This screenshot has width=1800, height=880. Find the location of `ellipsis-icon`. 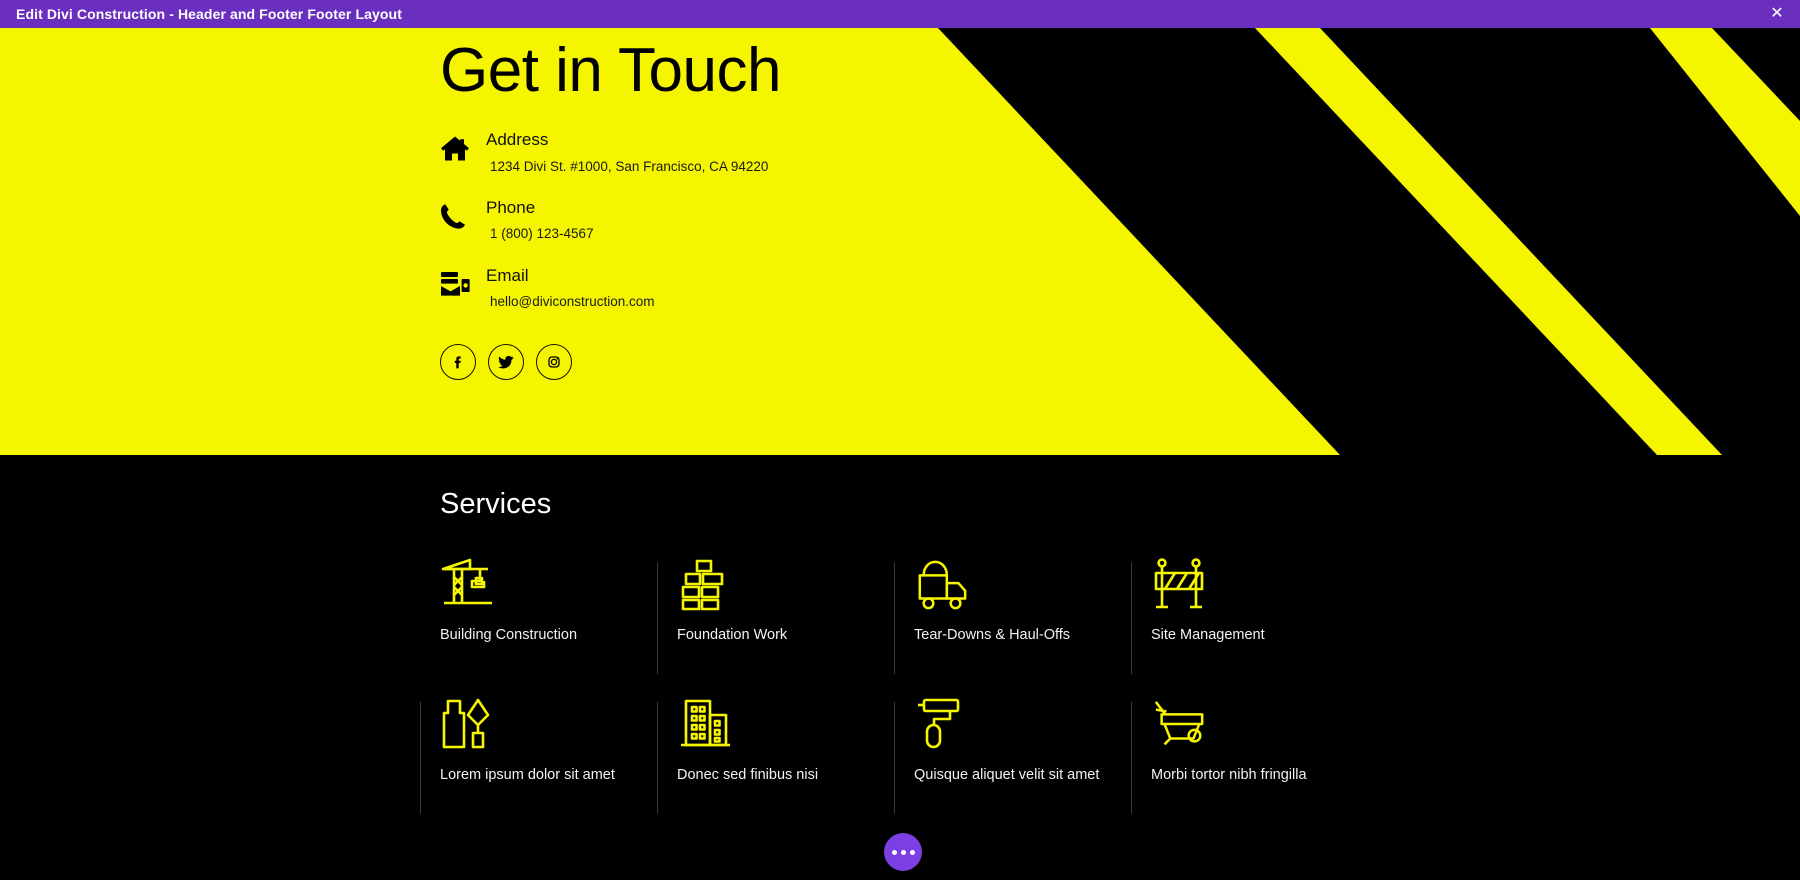

ellipsis-icon is located at coordinates (903, 852).